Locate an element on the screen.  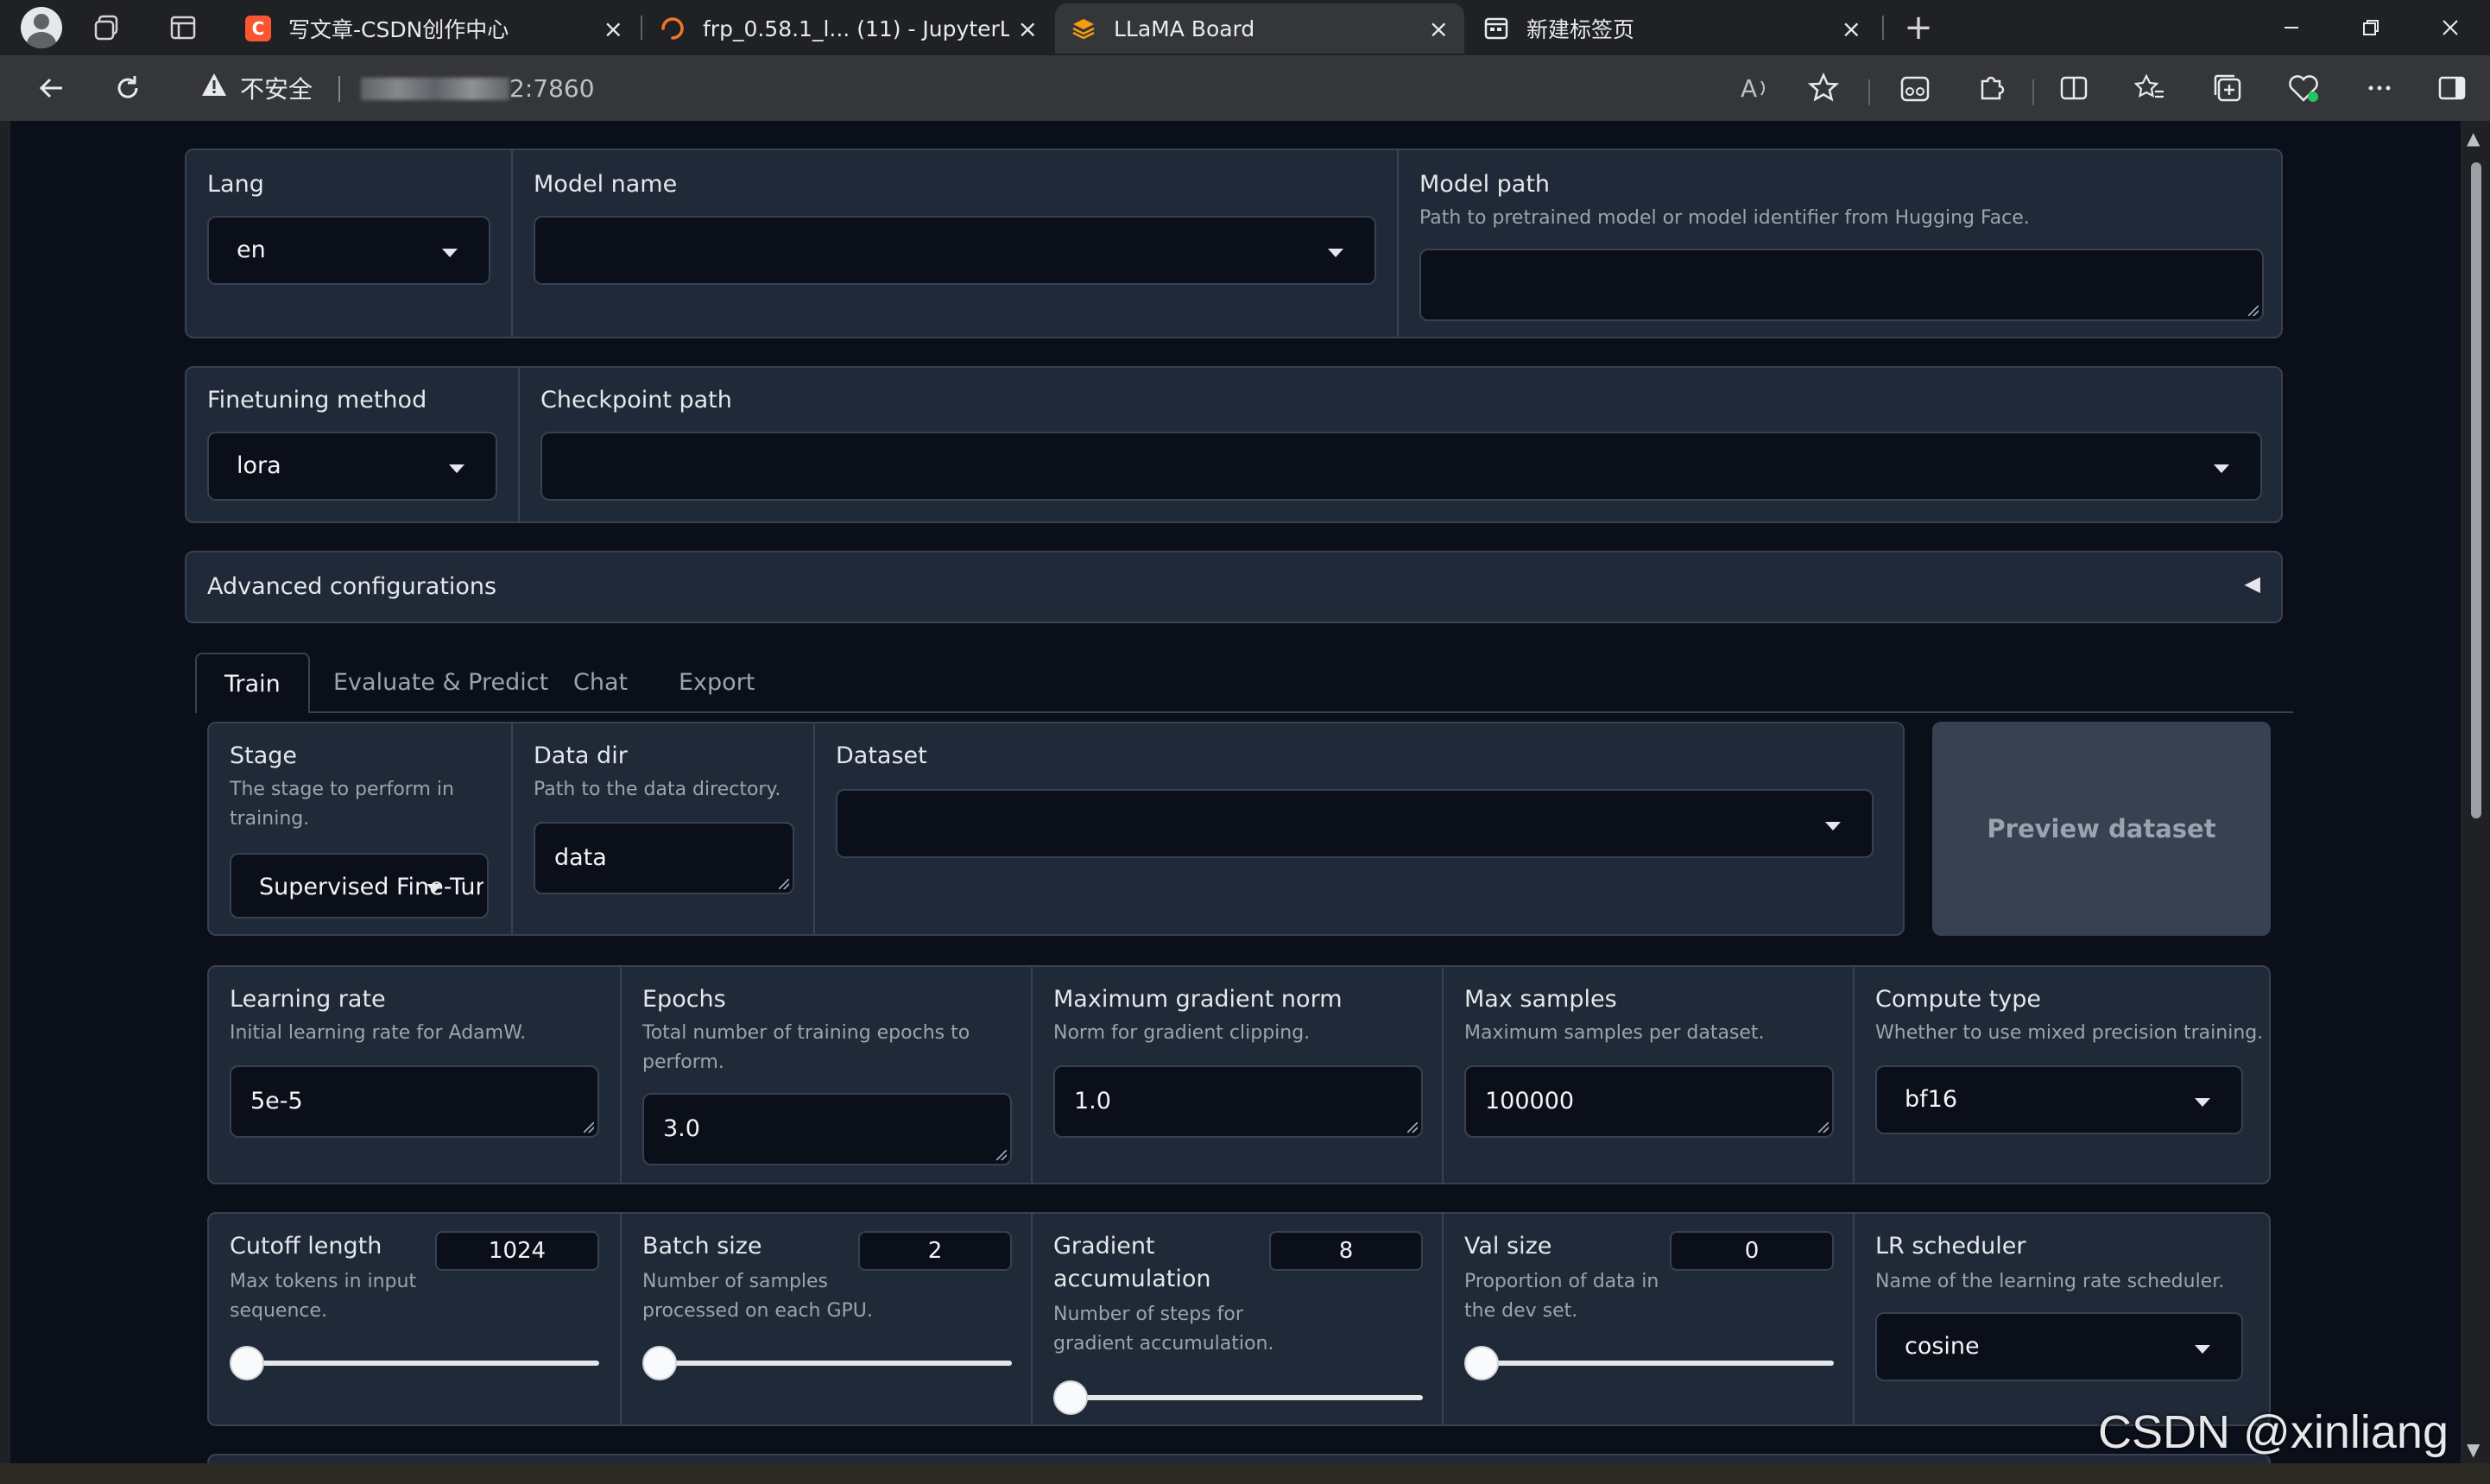
advanced-configurations-accordion: Advanced configurations ◀ is located at coordinates (1234, 587).